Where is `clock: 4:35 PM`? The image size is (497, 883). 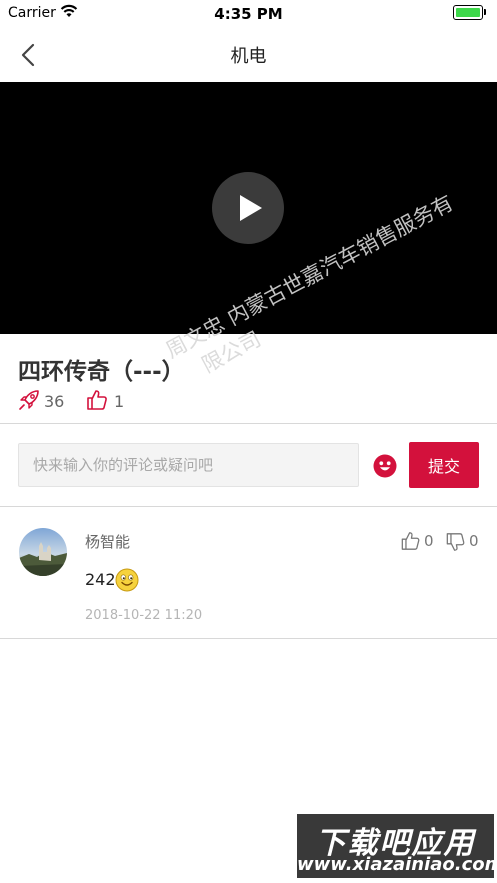 clock: 4:35 PM is located at coordinates (248, 14).